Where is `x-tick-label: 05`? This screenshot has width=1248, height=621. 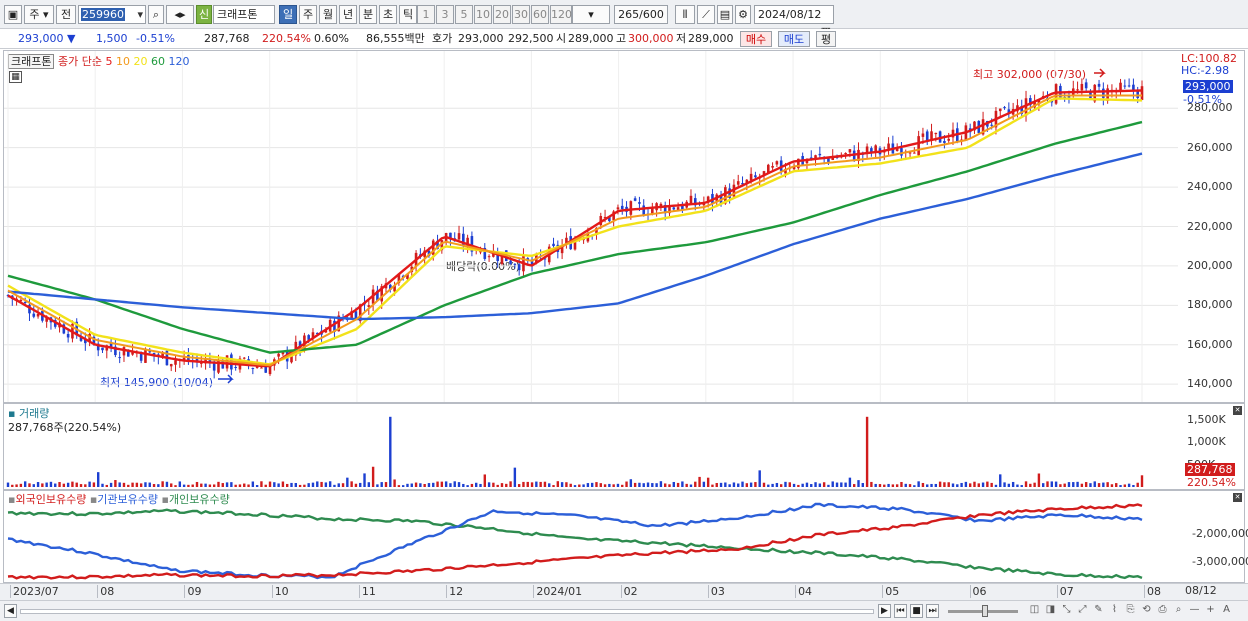
x-tick-label: 05 is located at coordinates (890, 591).